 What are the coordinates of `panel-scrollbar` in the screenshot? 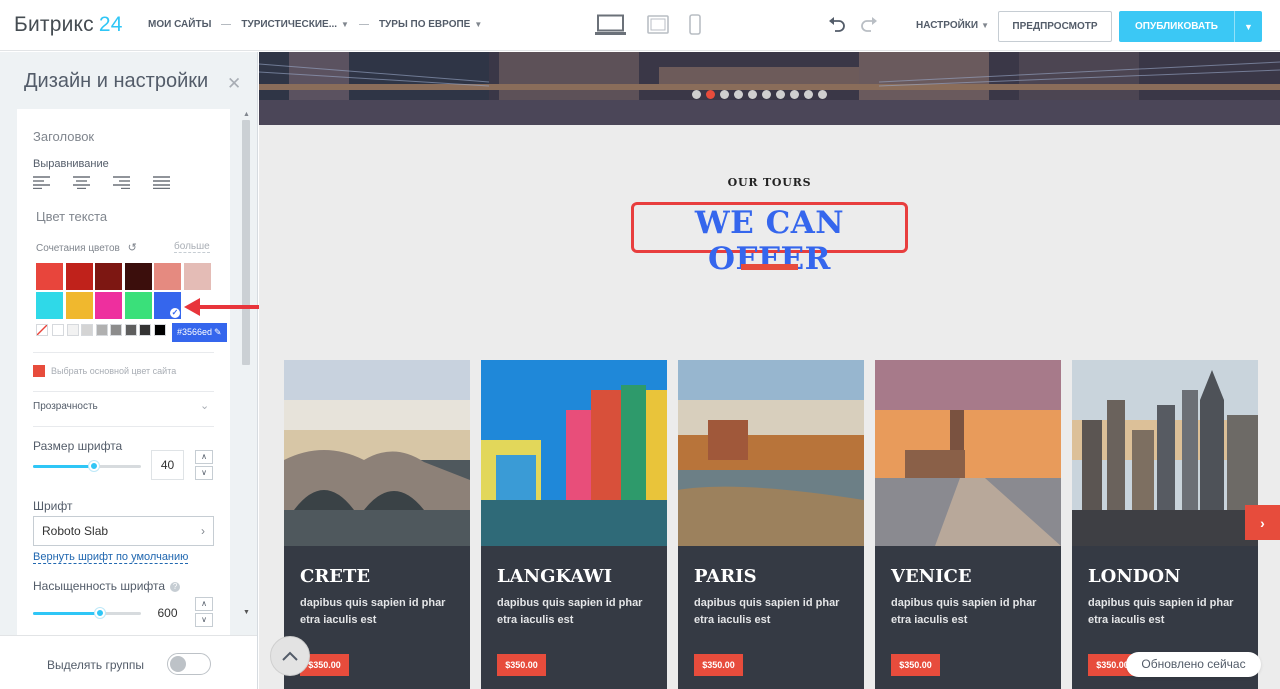 It's located at (246, 242).